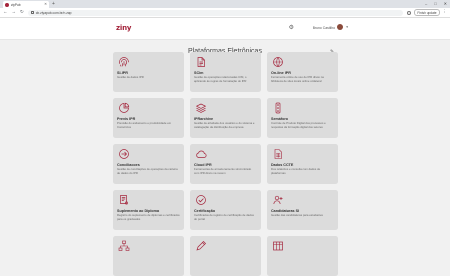 The width and height of the screenshot is (450, 276). What do you see at coordinates (225, 4) in the screenshot?
I see `browser-tabbar: ziyPub ✕ + – □ ✕` at bounding box center [225, 4].